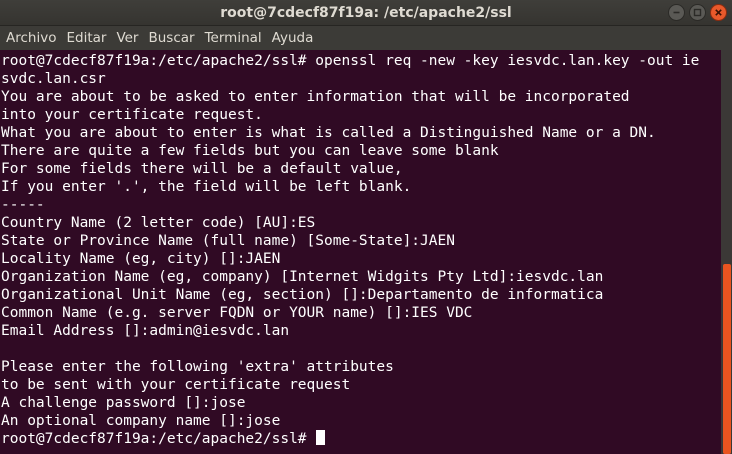 Image resolution: width=732 pixels, height=454 pixels. I want to click on minimize-button, so click(676, 12).